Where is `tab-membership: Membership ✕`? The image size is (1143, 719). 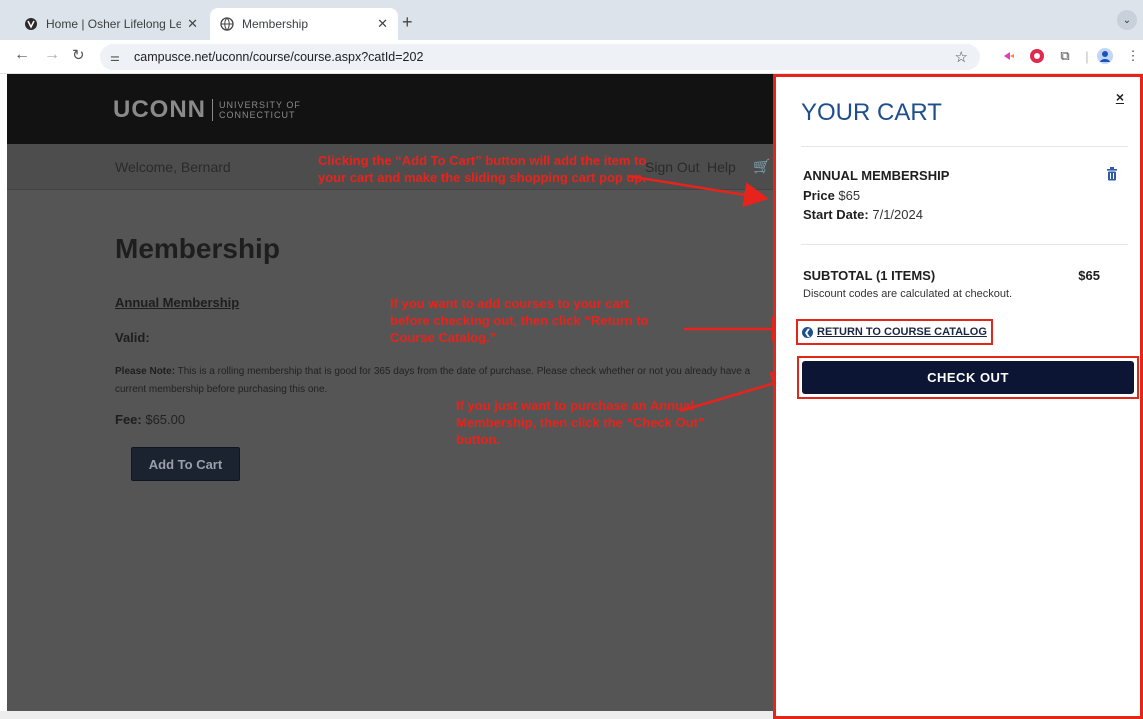
tab-membership: Membership ✕ is located at coordinates (304, 24).